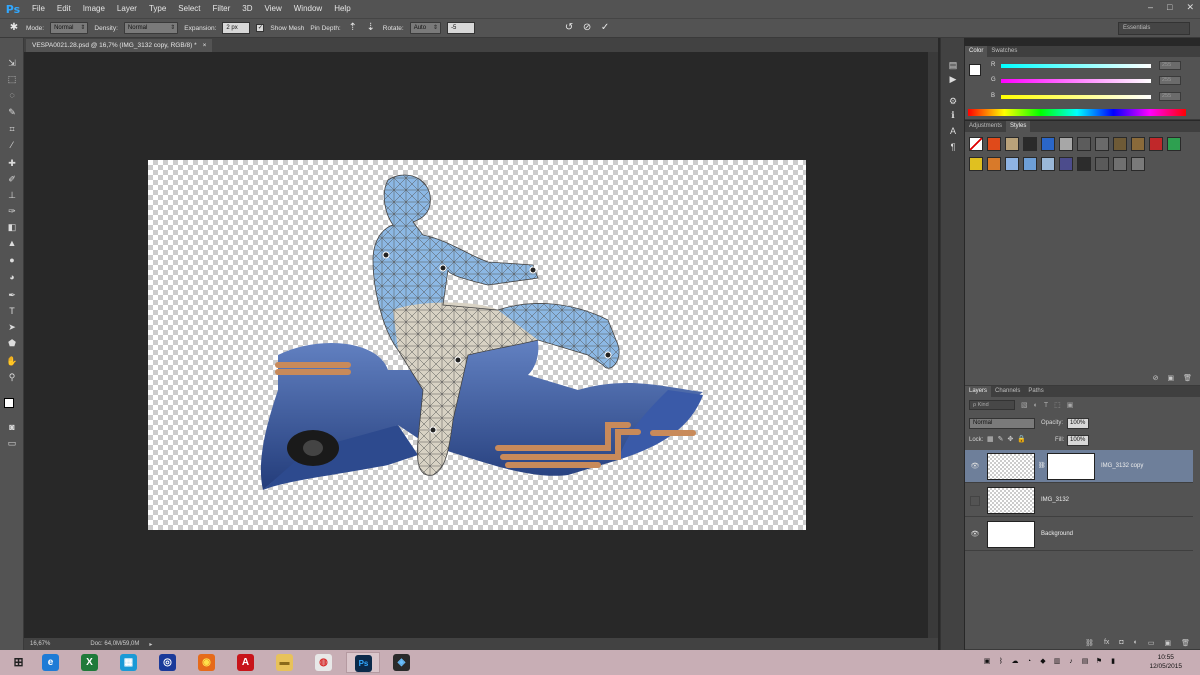 This screenshot has width=1200, height=675. What do you see at coordinates (12, 227) in the screenshot?
I see `eraser-tool-icon: ◧` at bounding box center [12, 227].